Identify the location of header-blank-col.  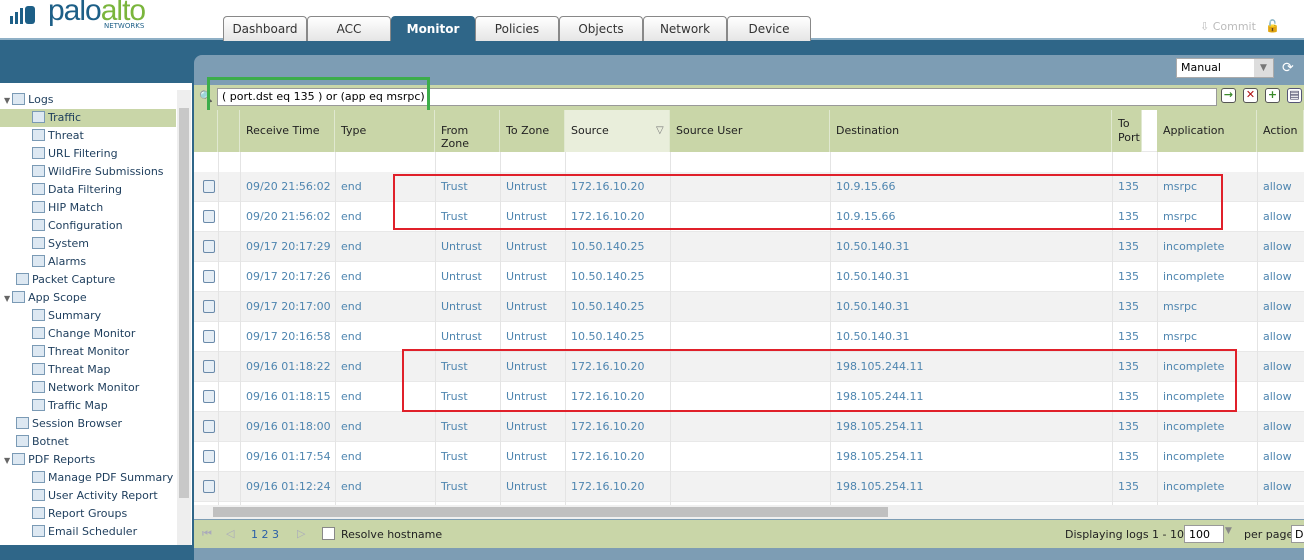
(229, 131).